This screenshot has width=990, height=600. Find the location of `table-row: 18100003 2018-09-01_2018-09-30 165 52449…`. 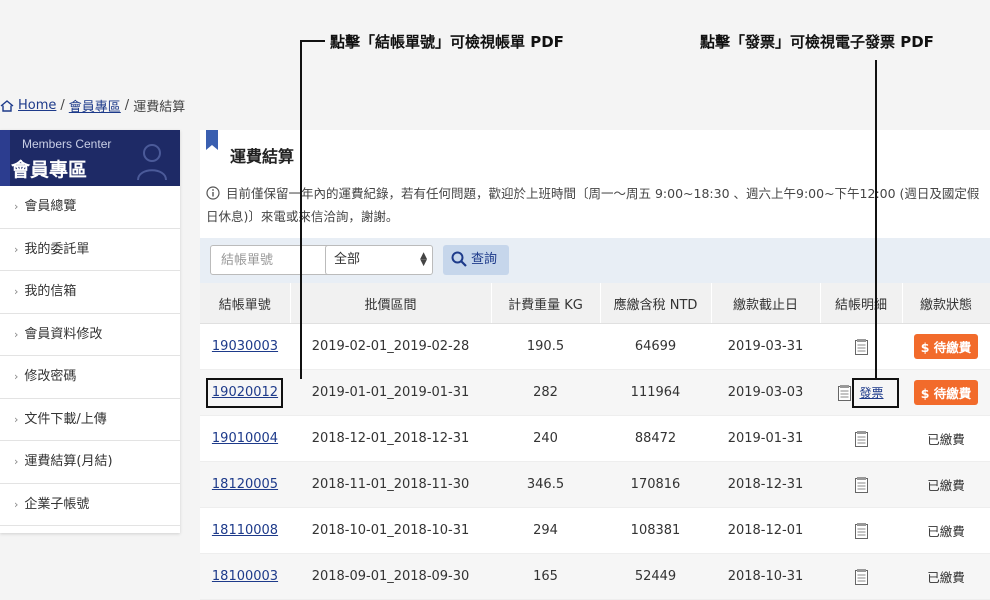

table-row: 18100003 2018-09-01_2018-09-30 165 52449… is located at coordinates (595, 576).